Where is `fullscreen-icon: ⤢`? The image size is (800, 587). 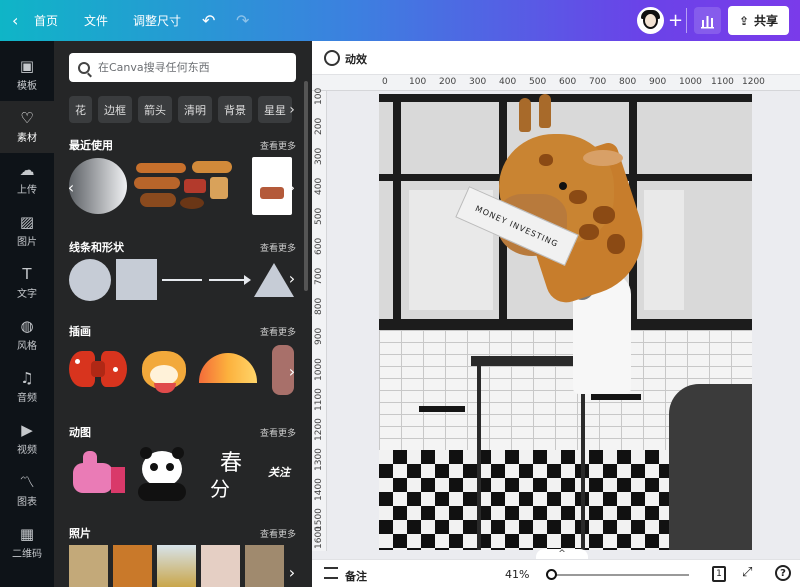
fullscreen-icon: ⤢ is located at coordinates (747, 572).